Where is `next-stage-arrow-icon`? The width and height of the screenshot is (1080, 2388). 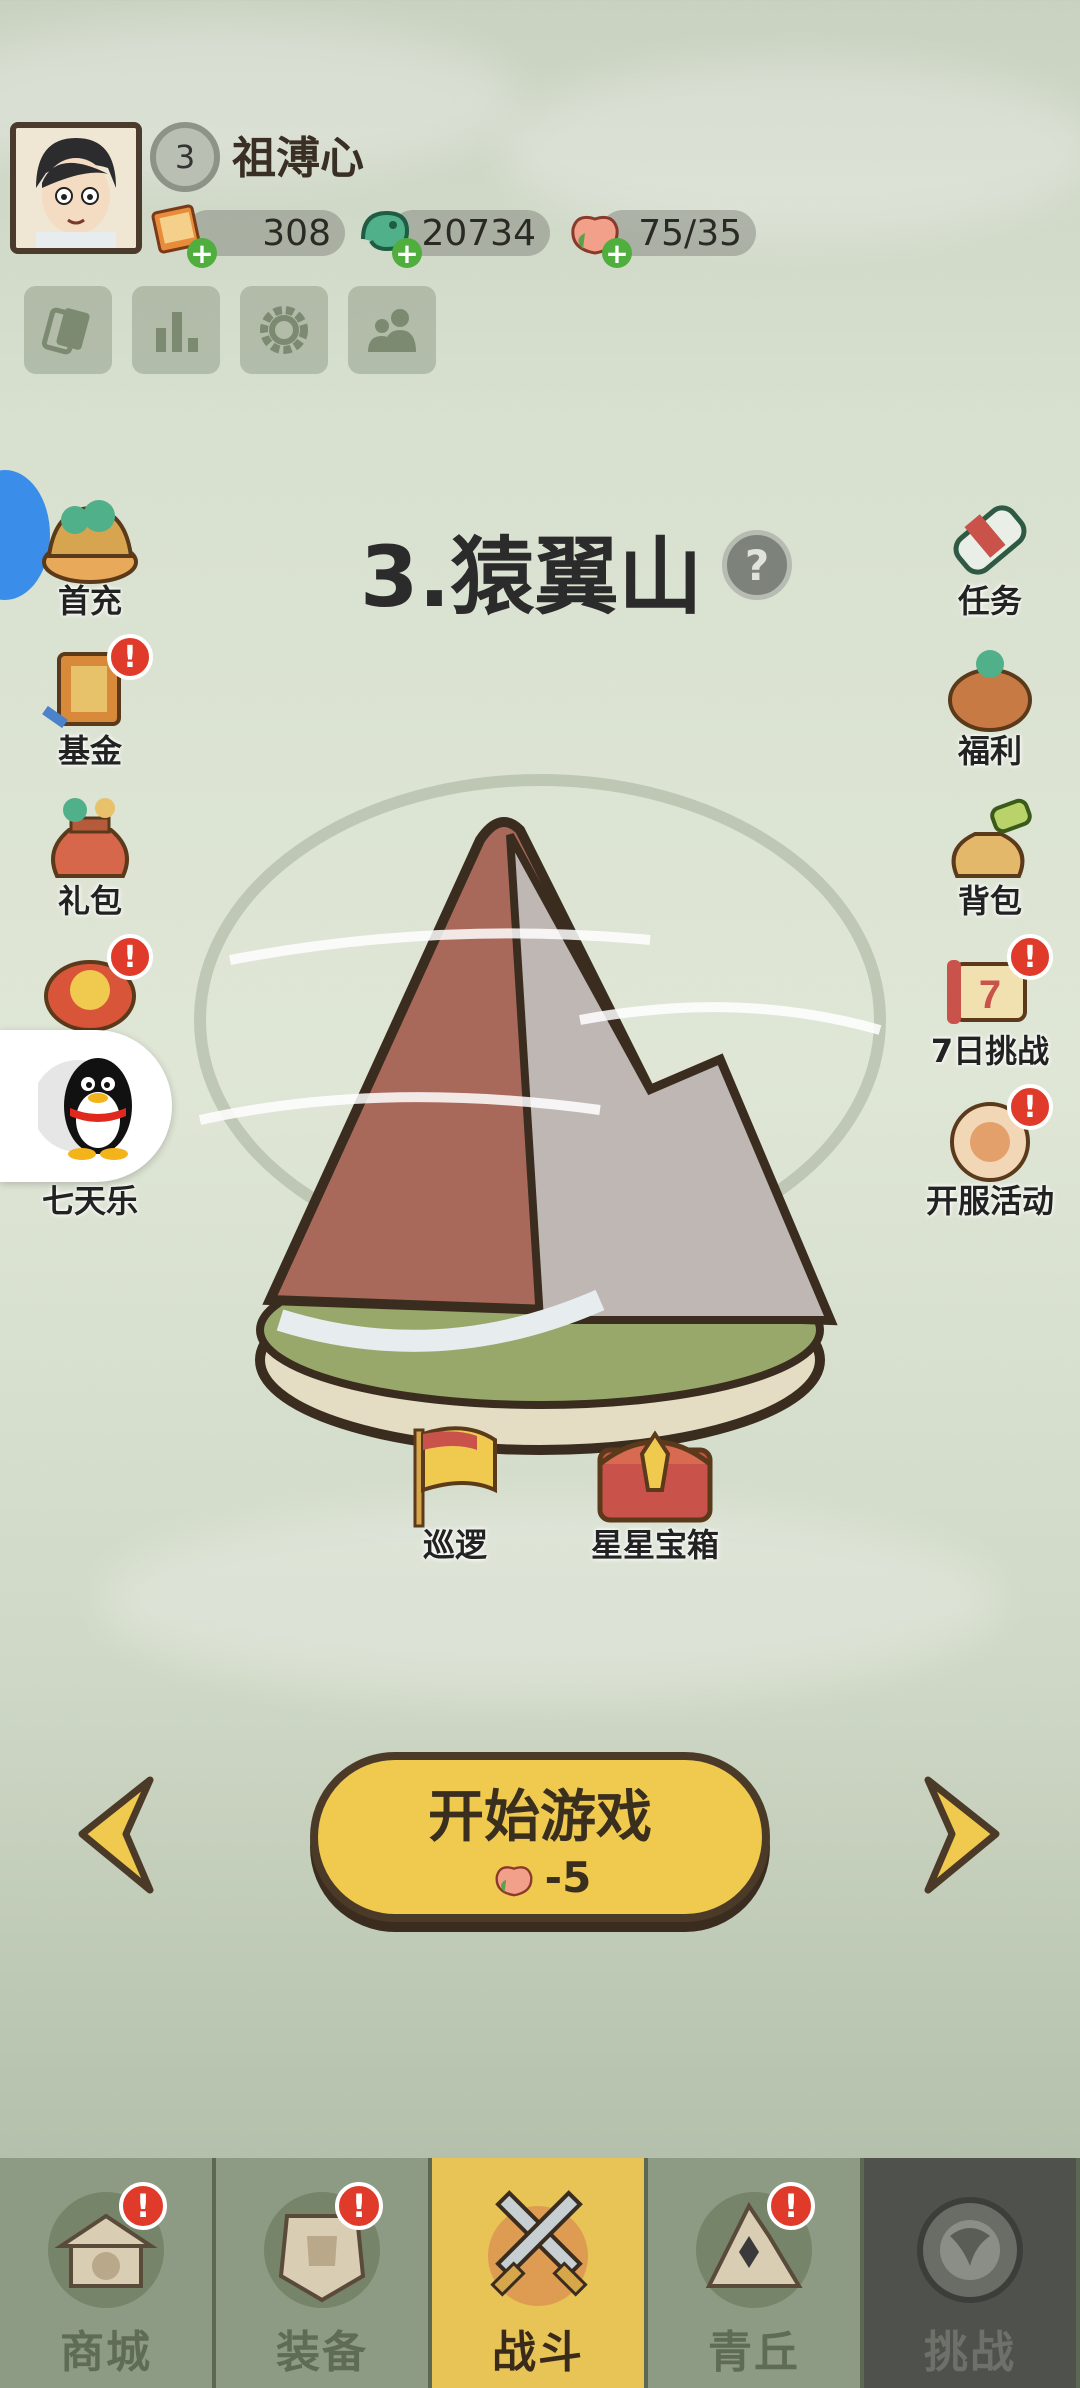 next-stage-arrow-icon is located at coordinates (963, 1835).